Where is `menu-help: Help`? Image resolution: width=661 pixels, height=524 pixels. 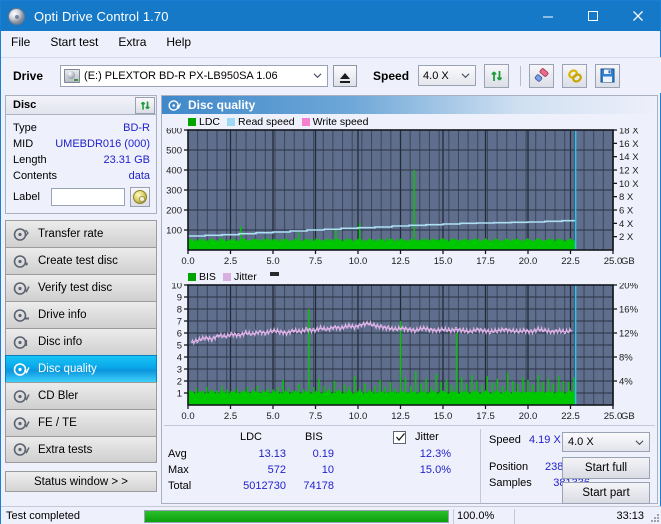 menu-help: Help is located at coordinates (182, 42).